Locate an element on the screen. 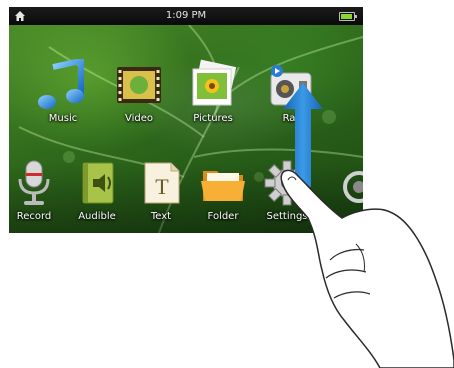 The image size is (454, 368). app-video: Video is located at coordinates (139, 91).